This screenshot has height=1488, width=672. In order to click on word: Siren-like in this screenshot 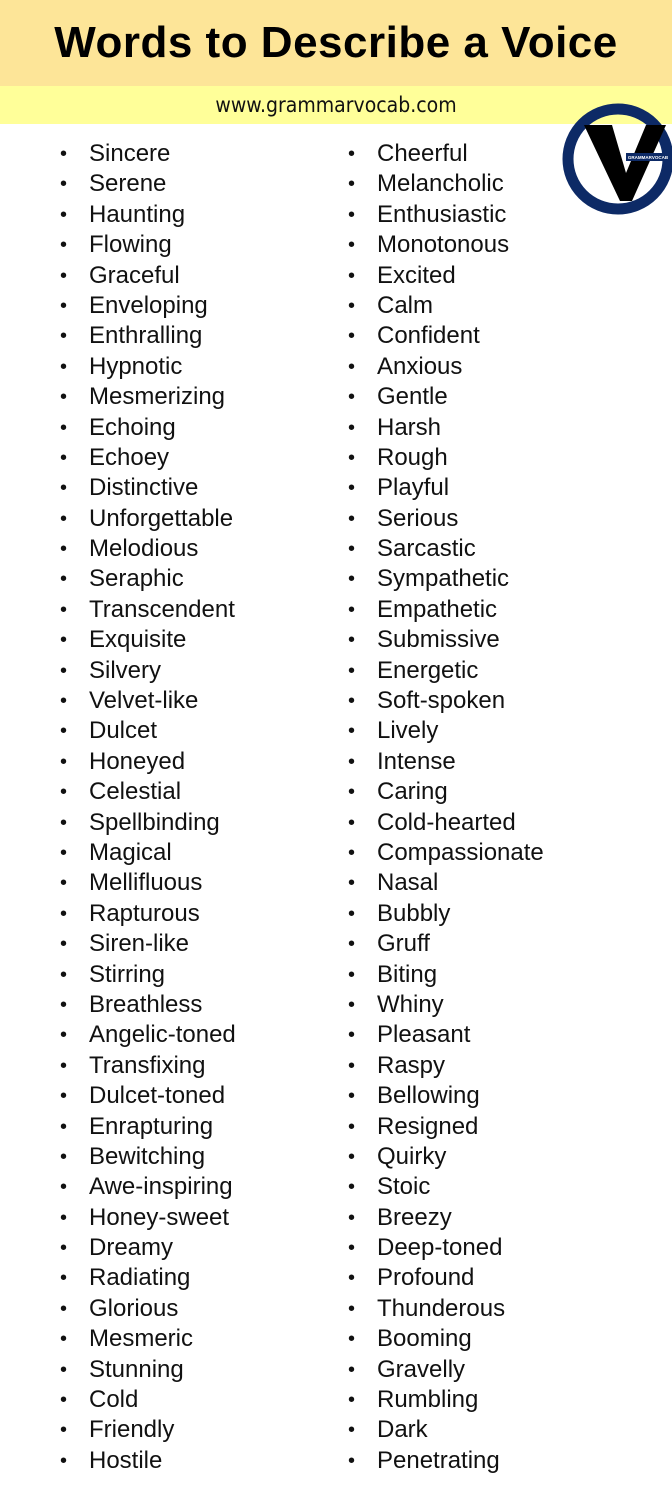, I will do `click(139, 944)`.